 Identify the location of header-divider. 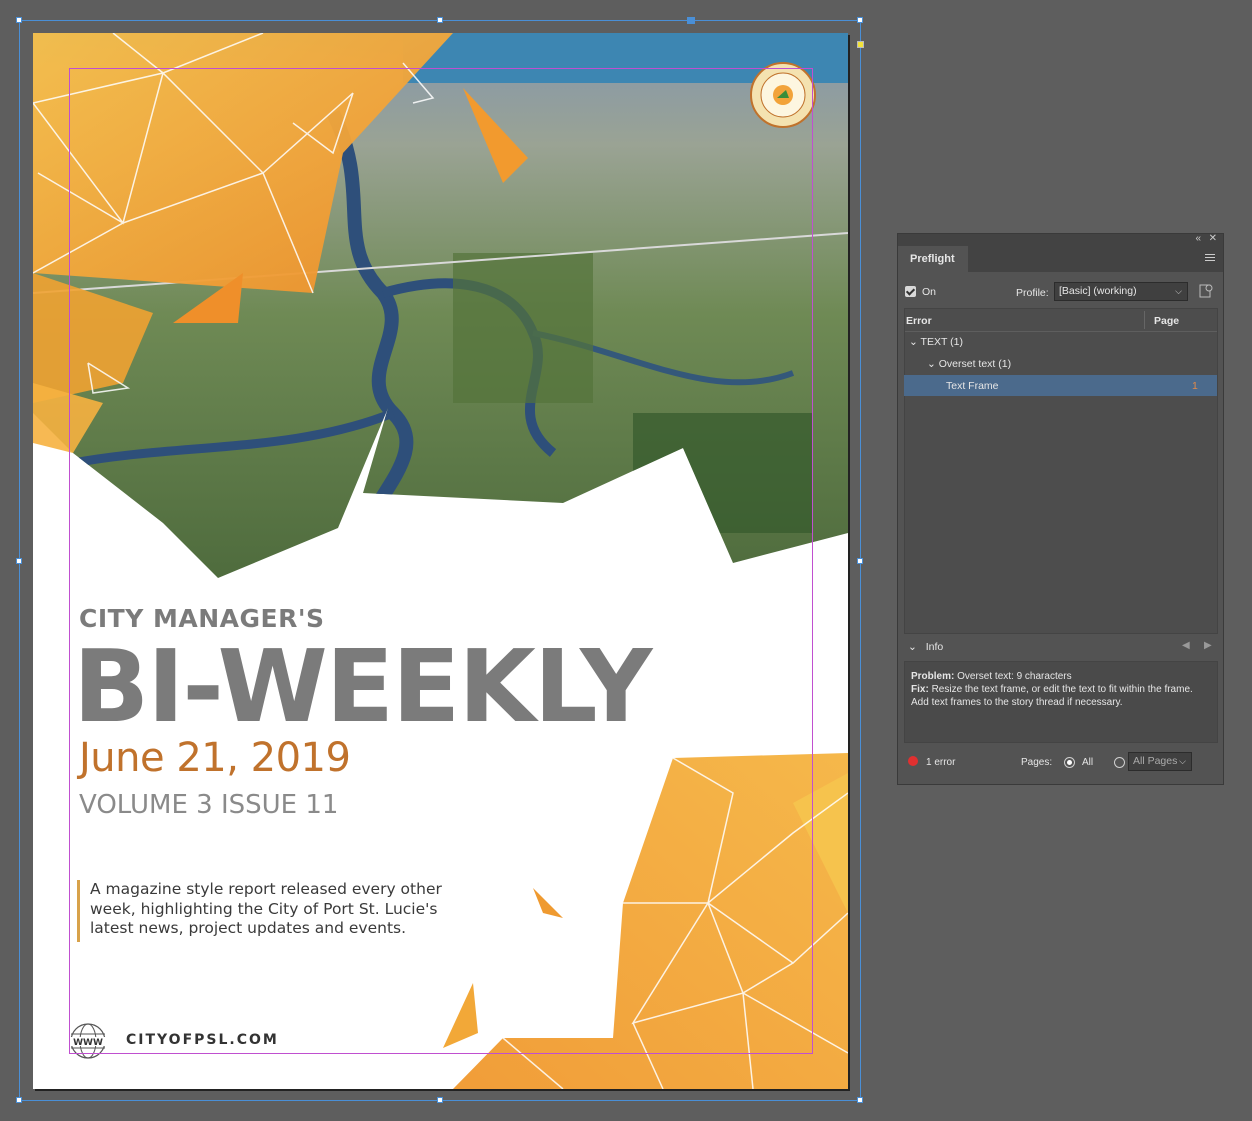
(1061, 331).